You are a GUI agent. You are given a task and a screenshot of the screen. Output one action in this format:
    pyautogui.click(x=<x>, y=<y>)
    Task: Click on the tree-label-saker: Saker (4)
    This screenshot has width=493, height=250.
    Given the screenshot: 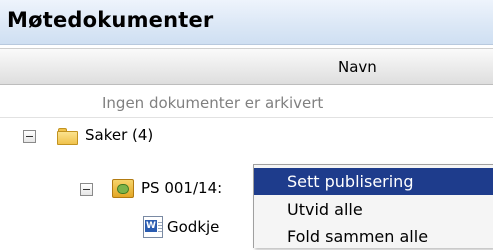 What is the action you would take?
    pyautogui.click(x=119, y=135)
    